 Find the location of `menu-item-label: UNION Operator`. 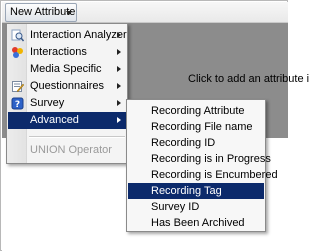

menu-item-label: UNION Operator is located at coordinates (71, 150).